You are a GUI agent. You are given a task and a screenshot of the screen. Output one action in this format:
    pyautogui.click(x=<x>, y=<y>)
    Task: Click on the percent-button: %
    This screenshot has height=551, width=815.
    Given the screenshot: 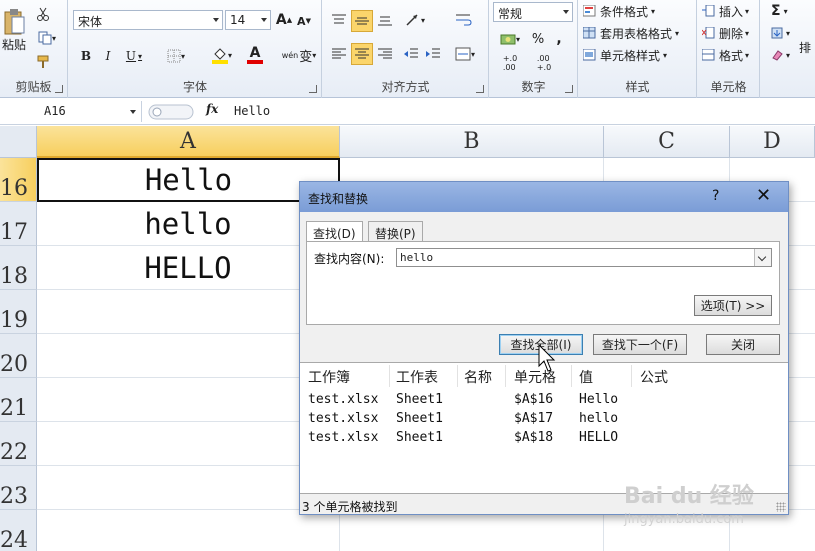 What is the action you would take?
    pyautogui.click(x=538, y=39)
    